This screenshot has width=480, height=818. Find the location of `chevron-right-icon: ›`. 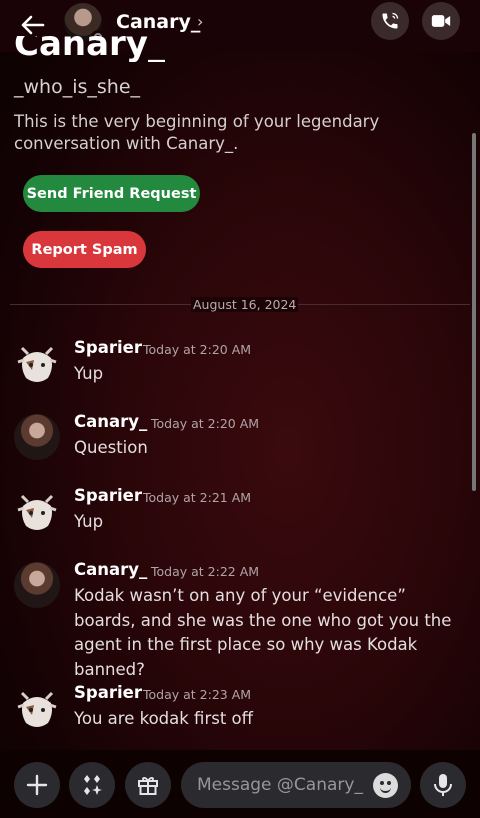

chevron-right-icon: › is located at coordinates (200, 21).